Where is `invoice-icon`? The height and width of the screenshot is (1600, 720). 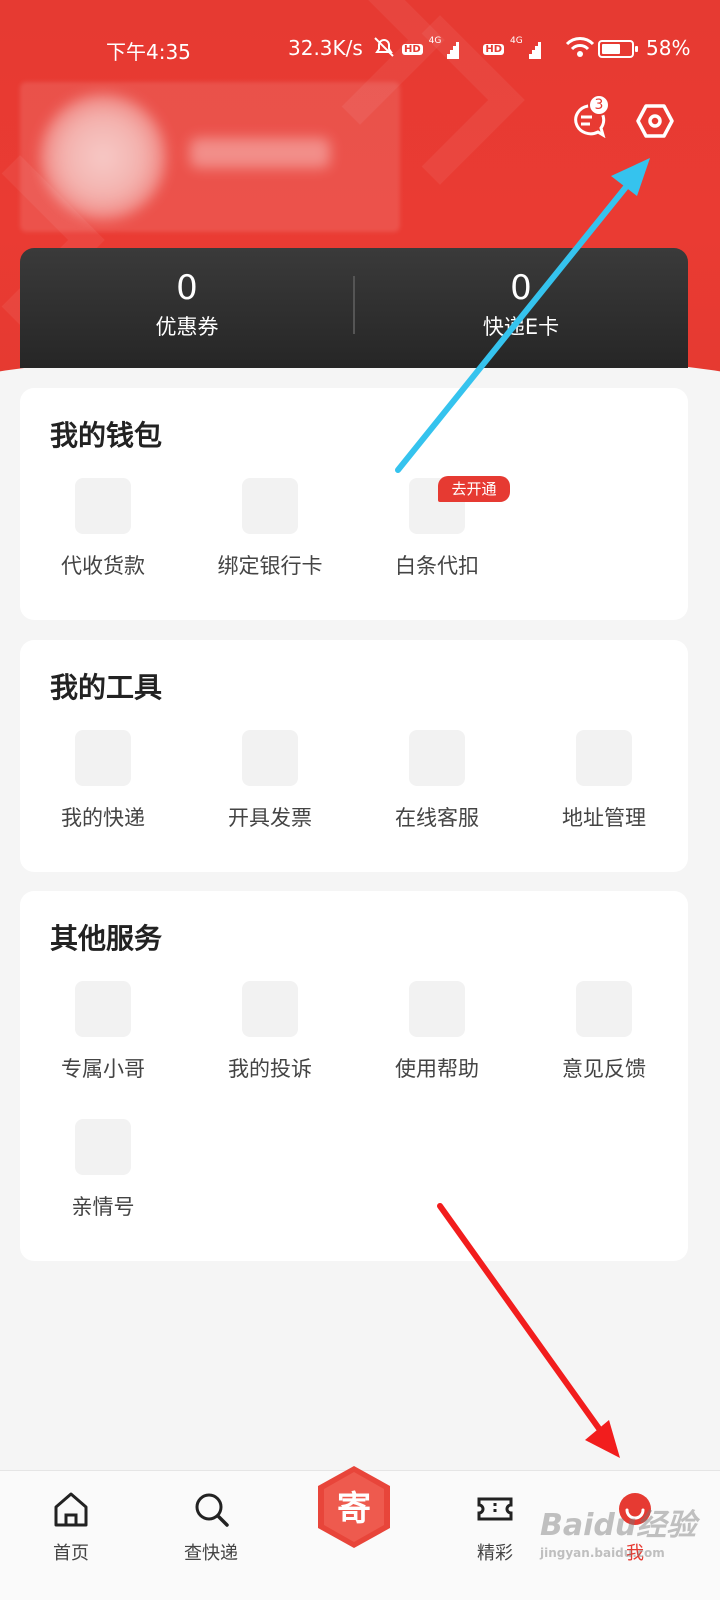 invoice-icon is located at coordinates (270, 758).